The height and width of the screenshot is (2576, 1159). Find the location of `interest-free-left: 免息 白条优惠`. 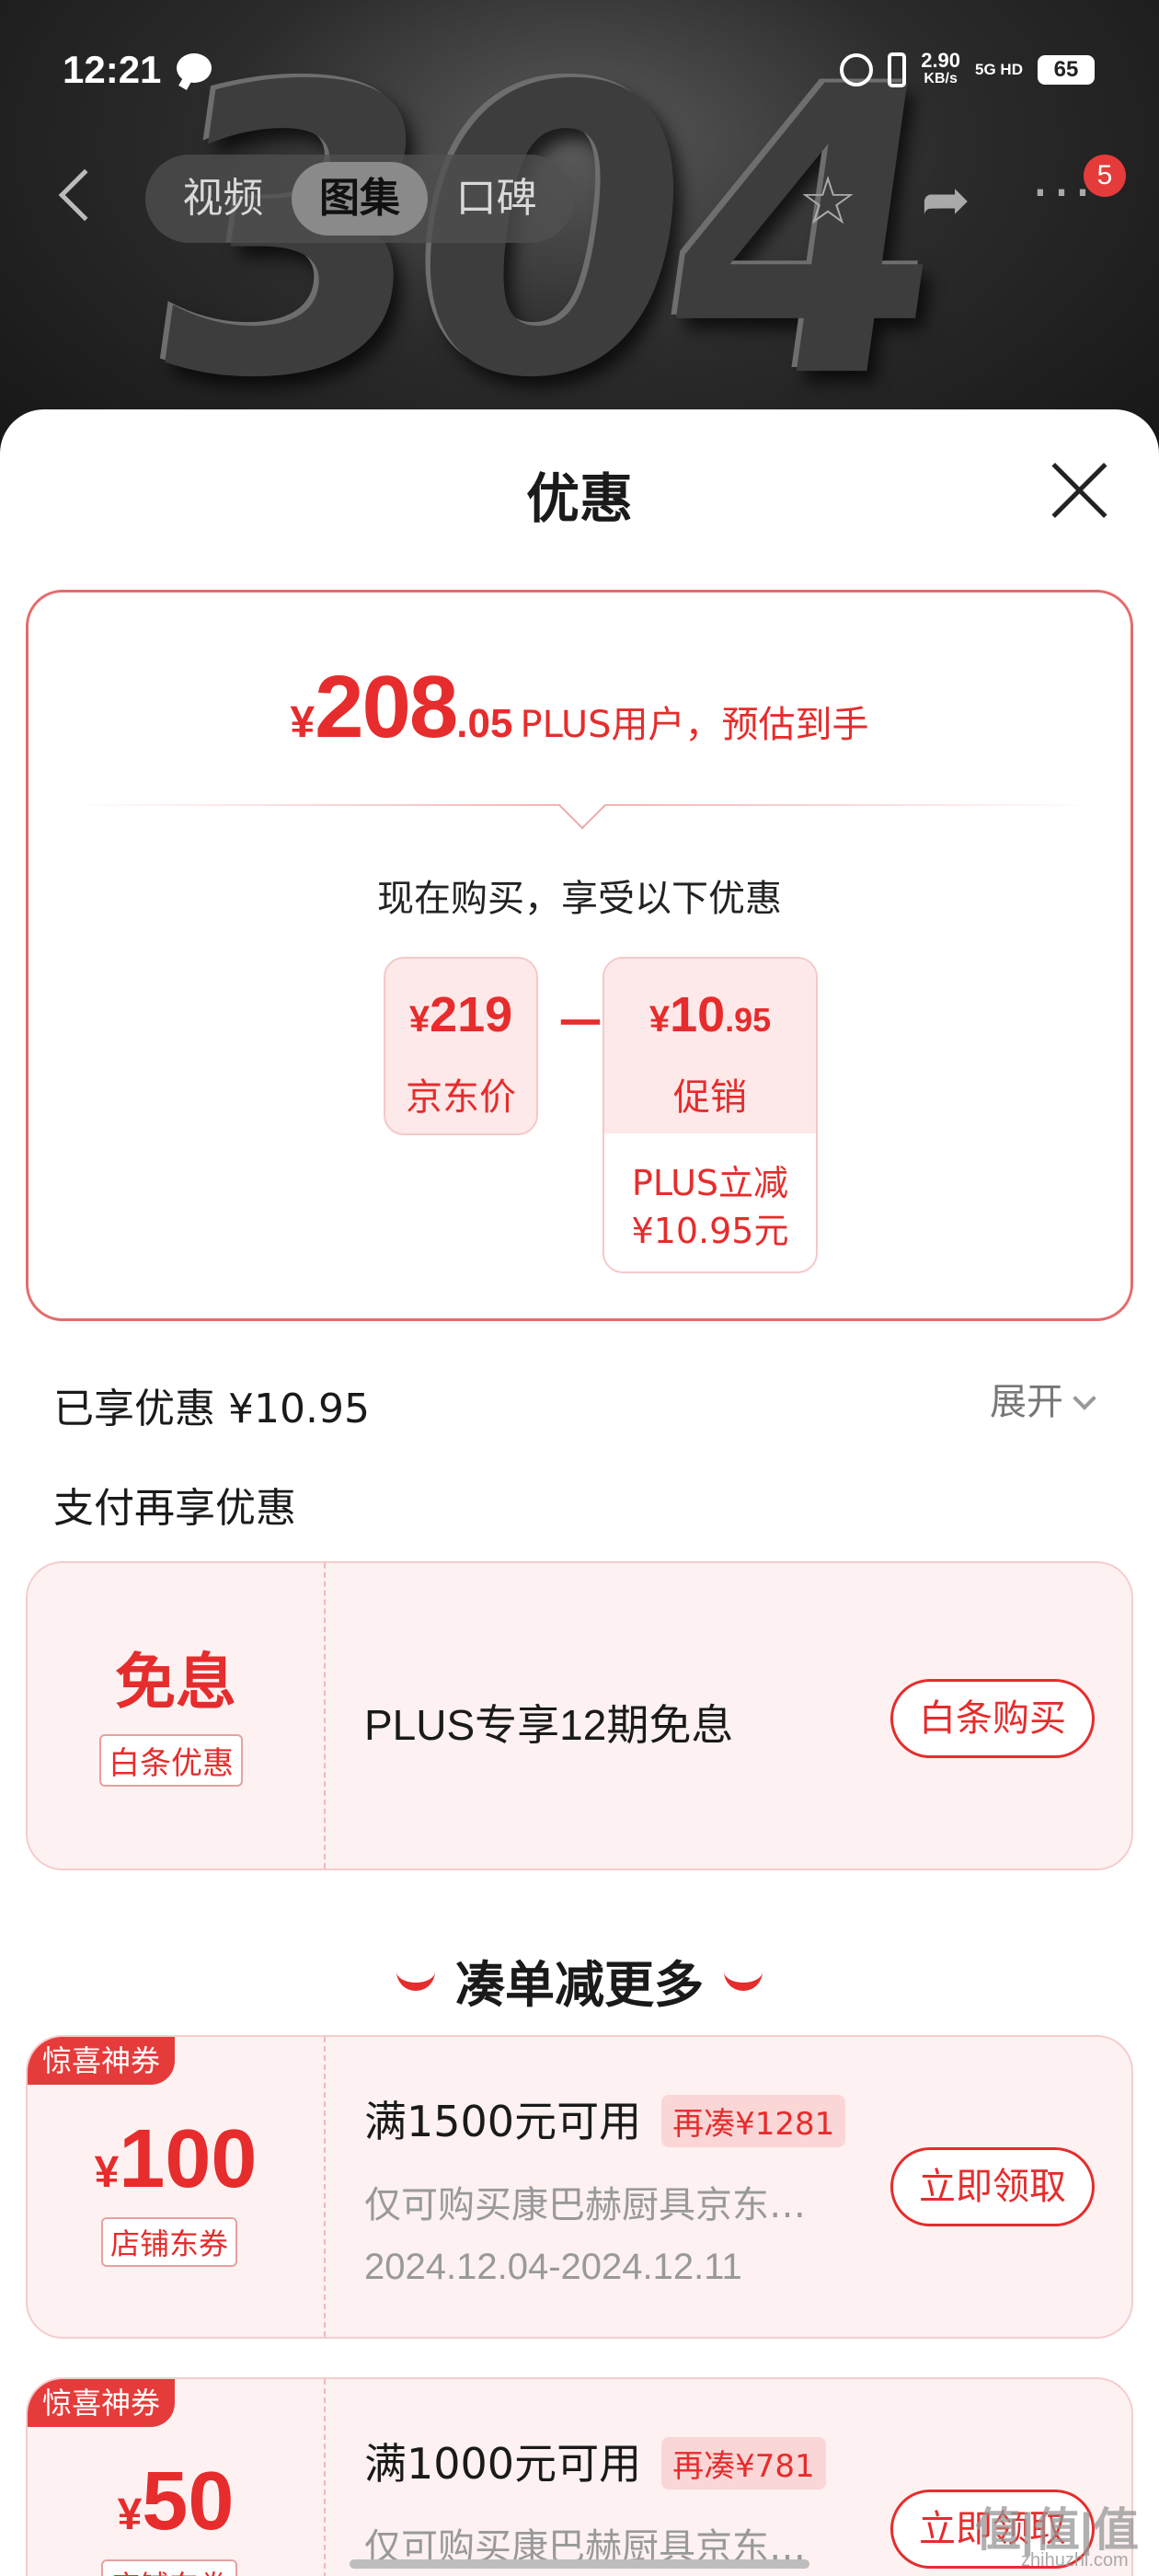

interest-free-left: 免息 白条优惠 is located at coordinates (176, 1716).